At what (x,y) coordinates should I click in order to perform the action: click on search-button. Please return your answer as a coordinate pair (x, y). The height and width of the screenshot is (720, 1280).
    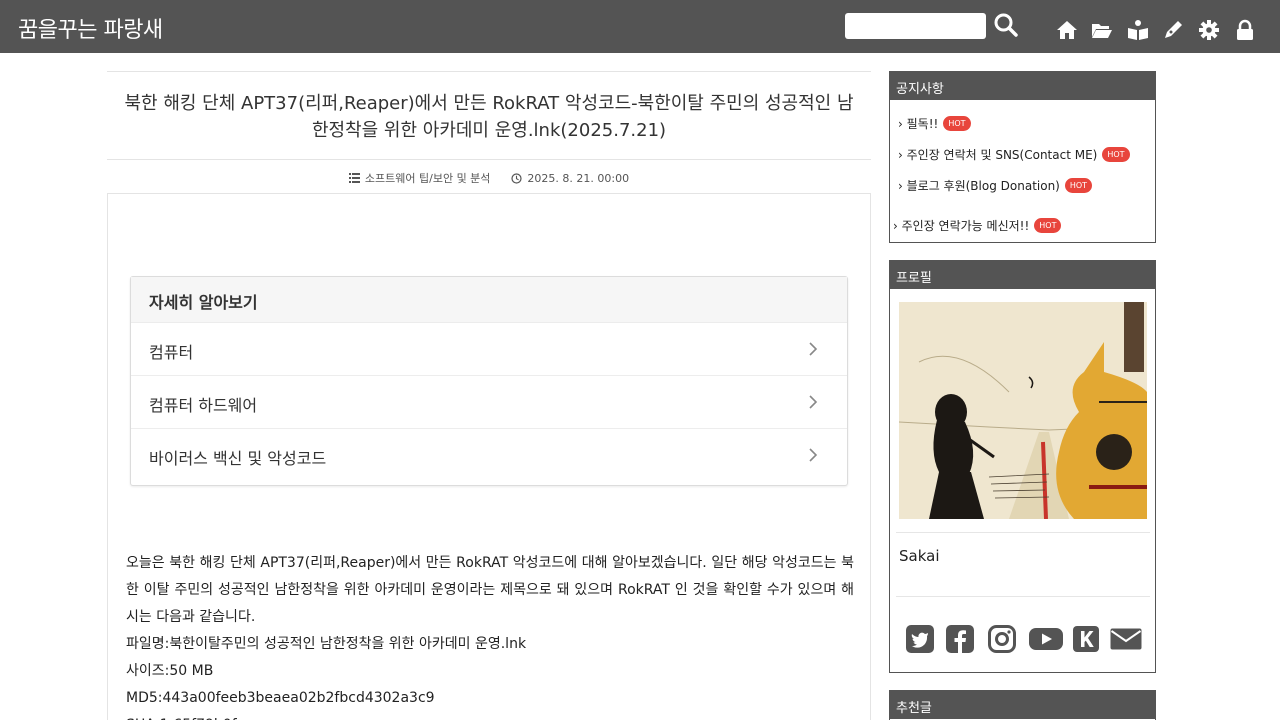
    Looking at the image, I should click on (1006, 26).